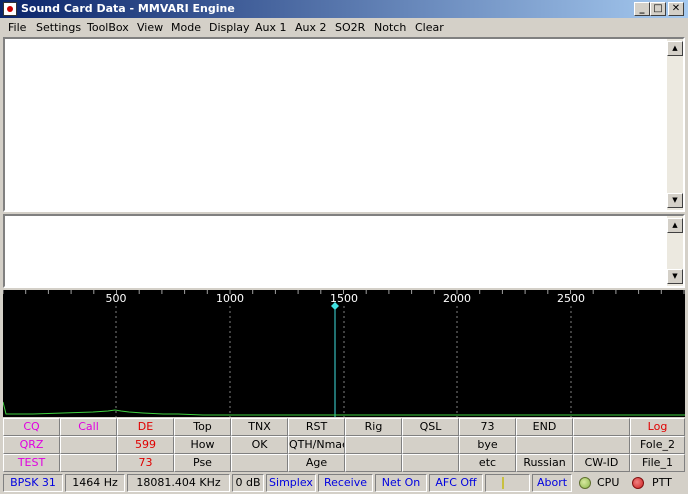  I want to click on macro-button-pse: Pse, so click(202, 463).